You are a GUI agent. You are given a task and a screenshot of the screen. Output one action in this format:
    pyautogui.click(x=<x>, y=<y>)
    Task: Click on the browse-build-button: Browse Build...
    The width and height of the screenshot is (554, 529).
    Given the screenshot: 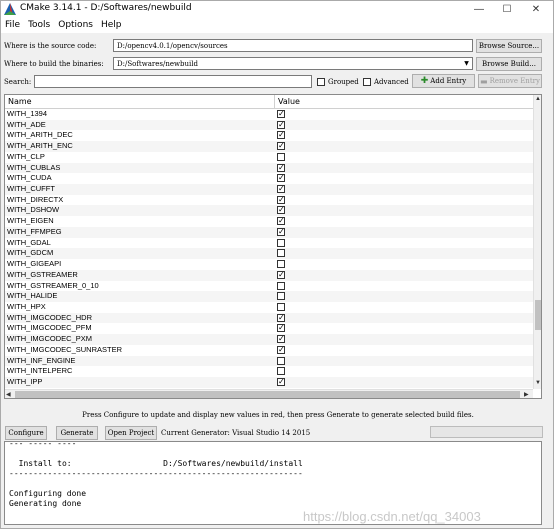 What is the action you would take?
    pyautogui.click(x=509, y=64)
    